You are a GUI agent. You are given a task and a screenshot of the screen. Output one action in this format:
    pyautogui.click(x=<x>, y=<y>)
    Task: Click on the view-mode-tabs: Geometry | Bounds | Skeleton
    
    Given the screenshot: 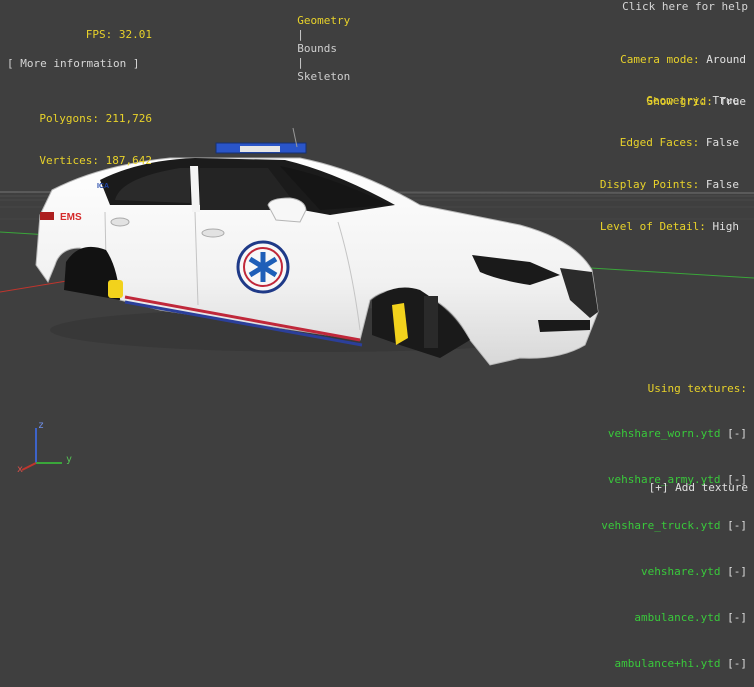 What is the action you would take?
    pyautogui.click(x=317, y=42)
    